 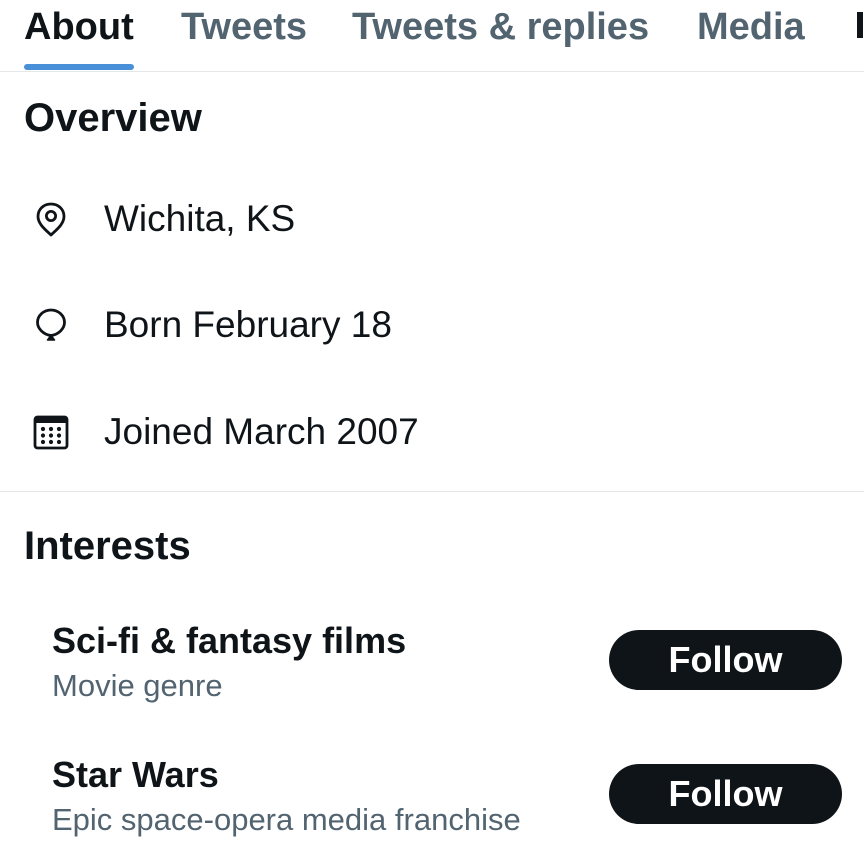 What do you see at coordinates (113, 118) in the screenshot?
I see `overview-heading: Overview` at bounding box center [113, 118].